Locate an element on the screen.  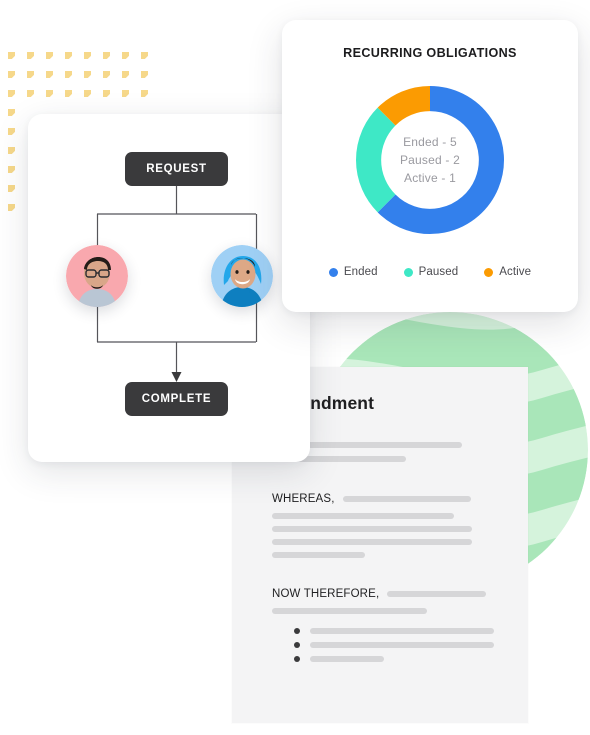
legend-item-paused: Paused is located at coordinates (431, 272).